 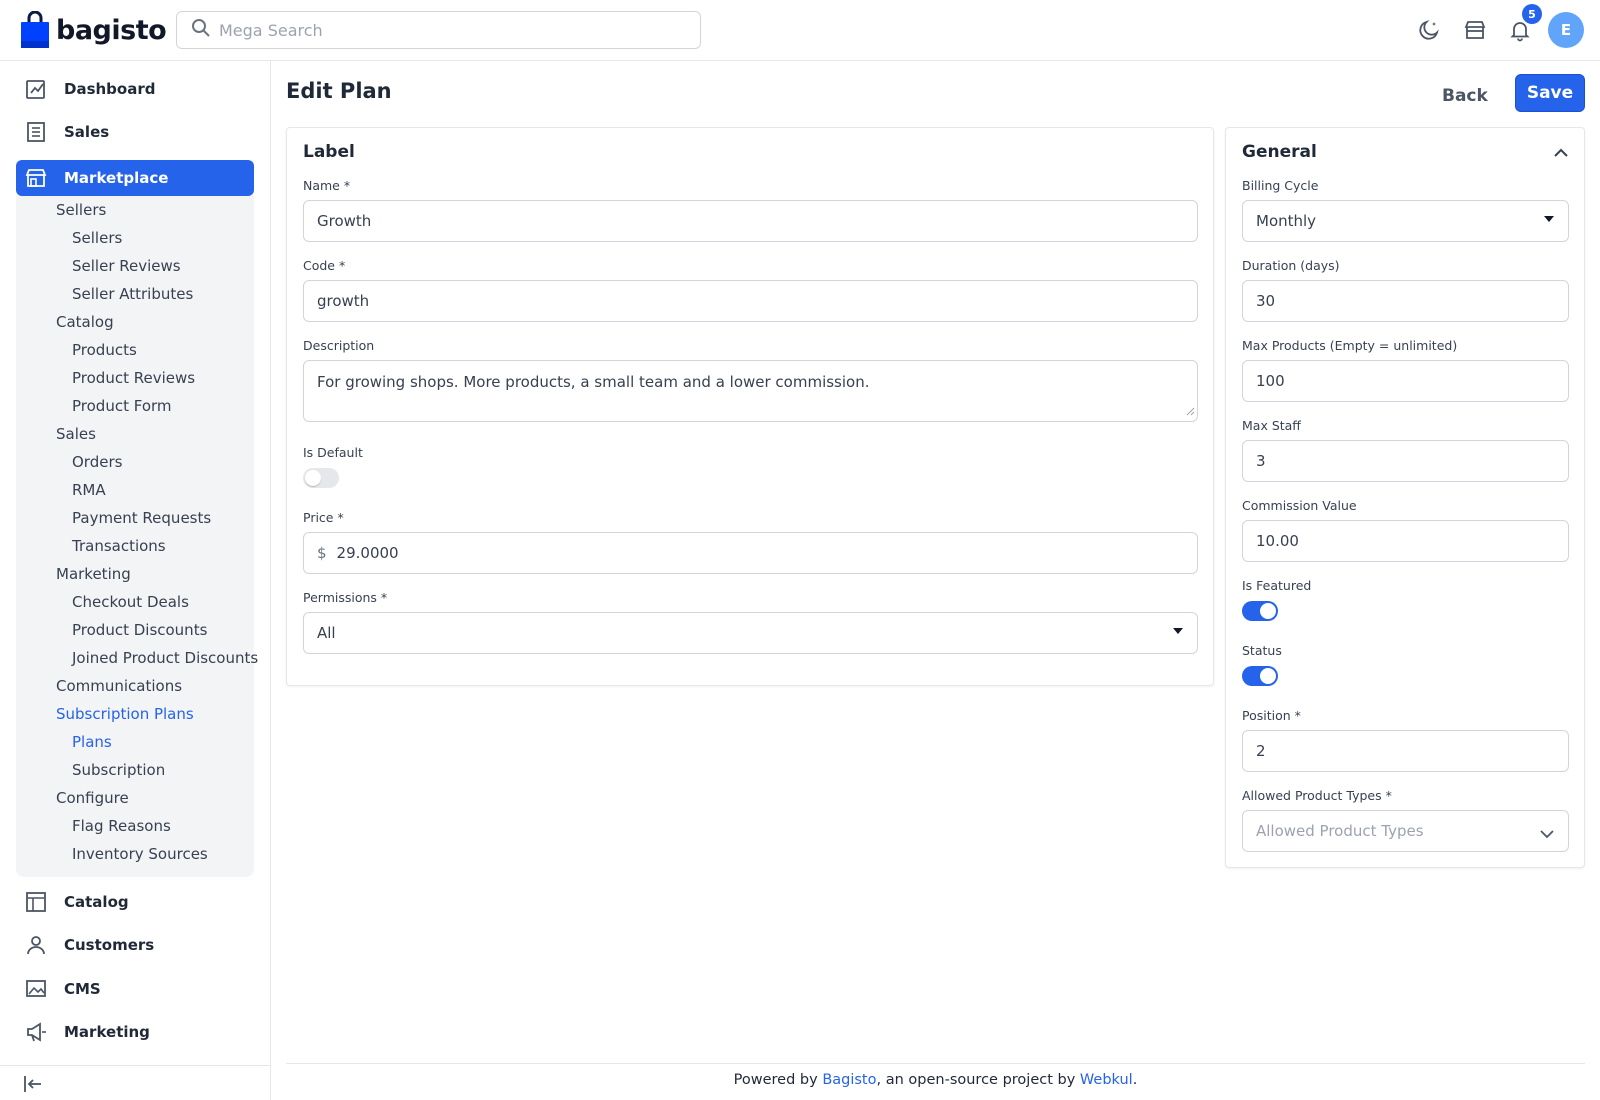 I want to click on max-products-value: 100, so click(x=1270, y=381).